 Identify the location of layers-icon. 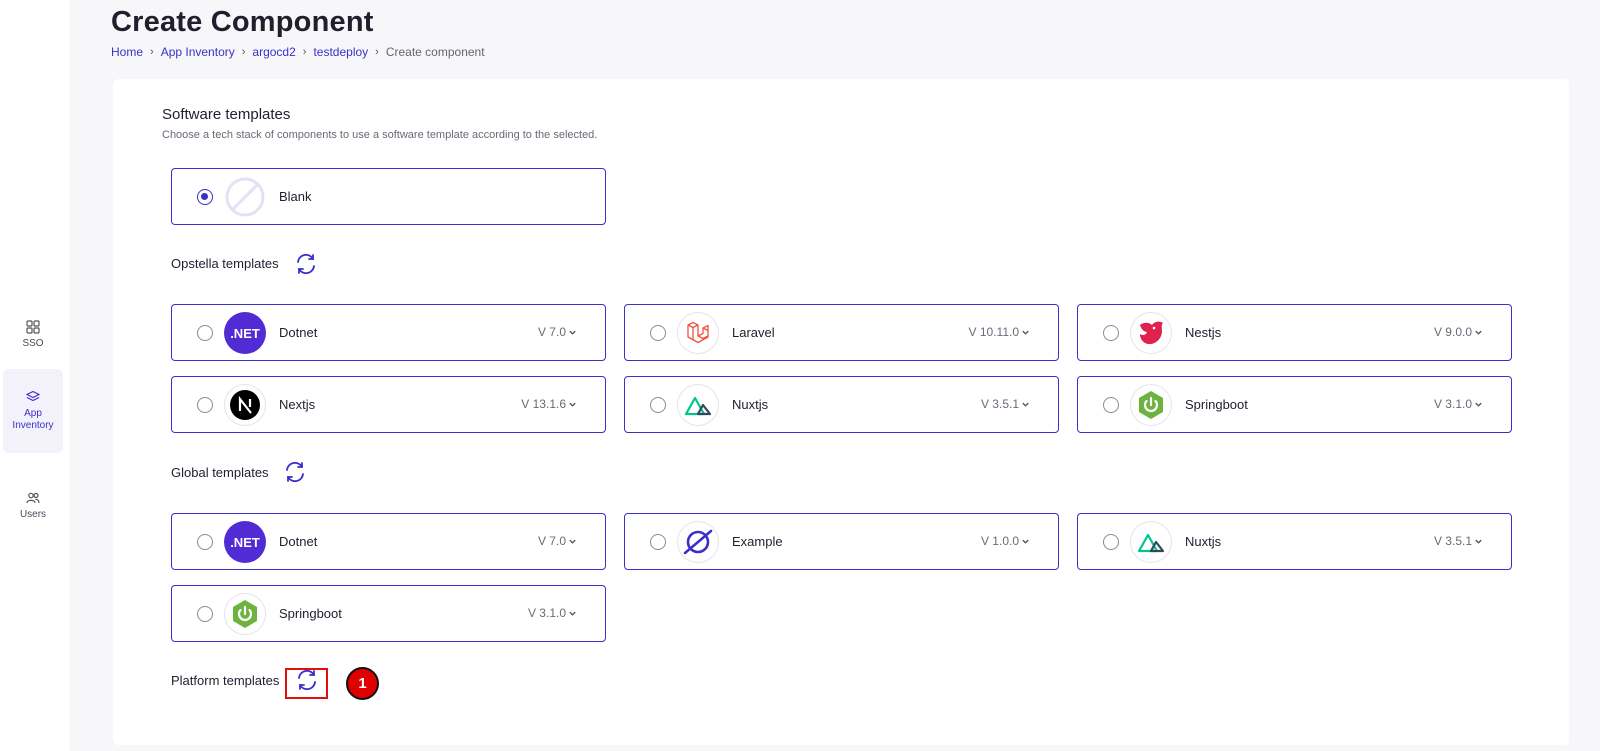
(33, 396).